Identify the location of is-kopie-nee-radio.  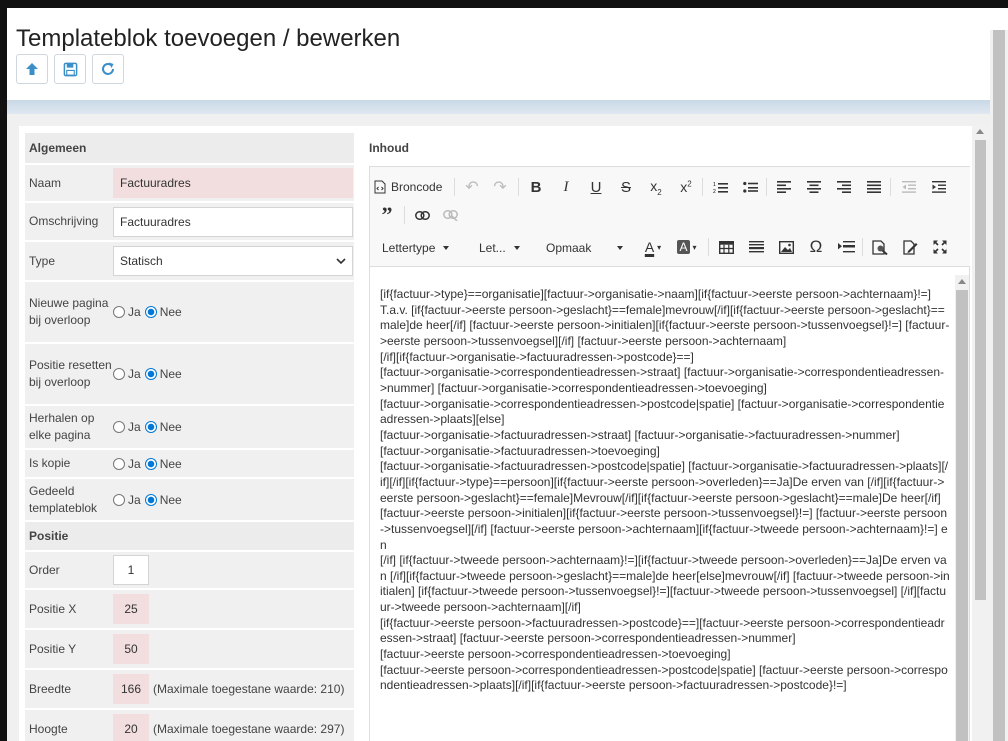
(150, 463).